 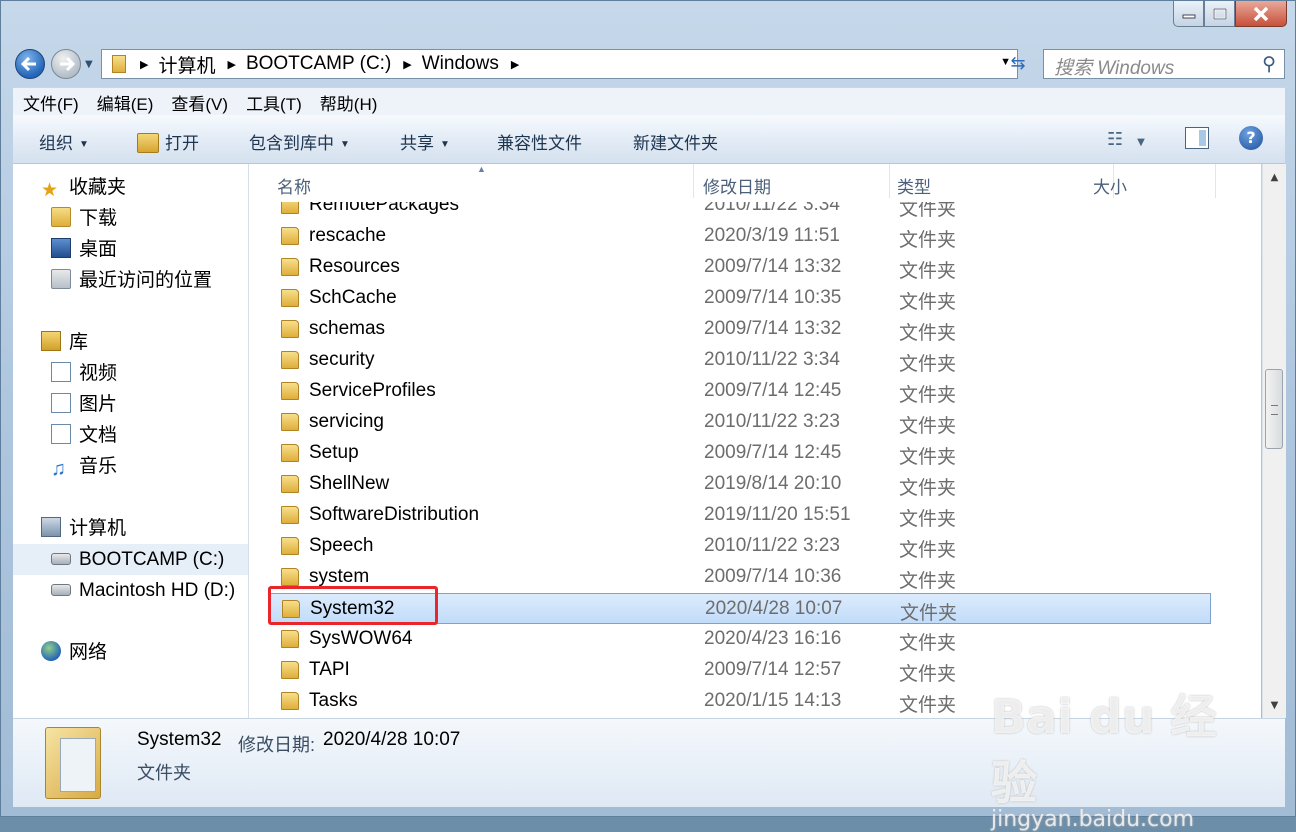 I want to click on nav-item-pictures: 图片, so click(x=84, y=404).